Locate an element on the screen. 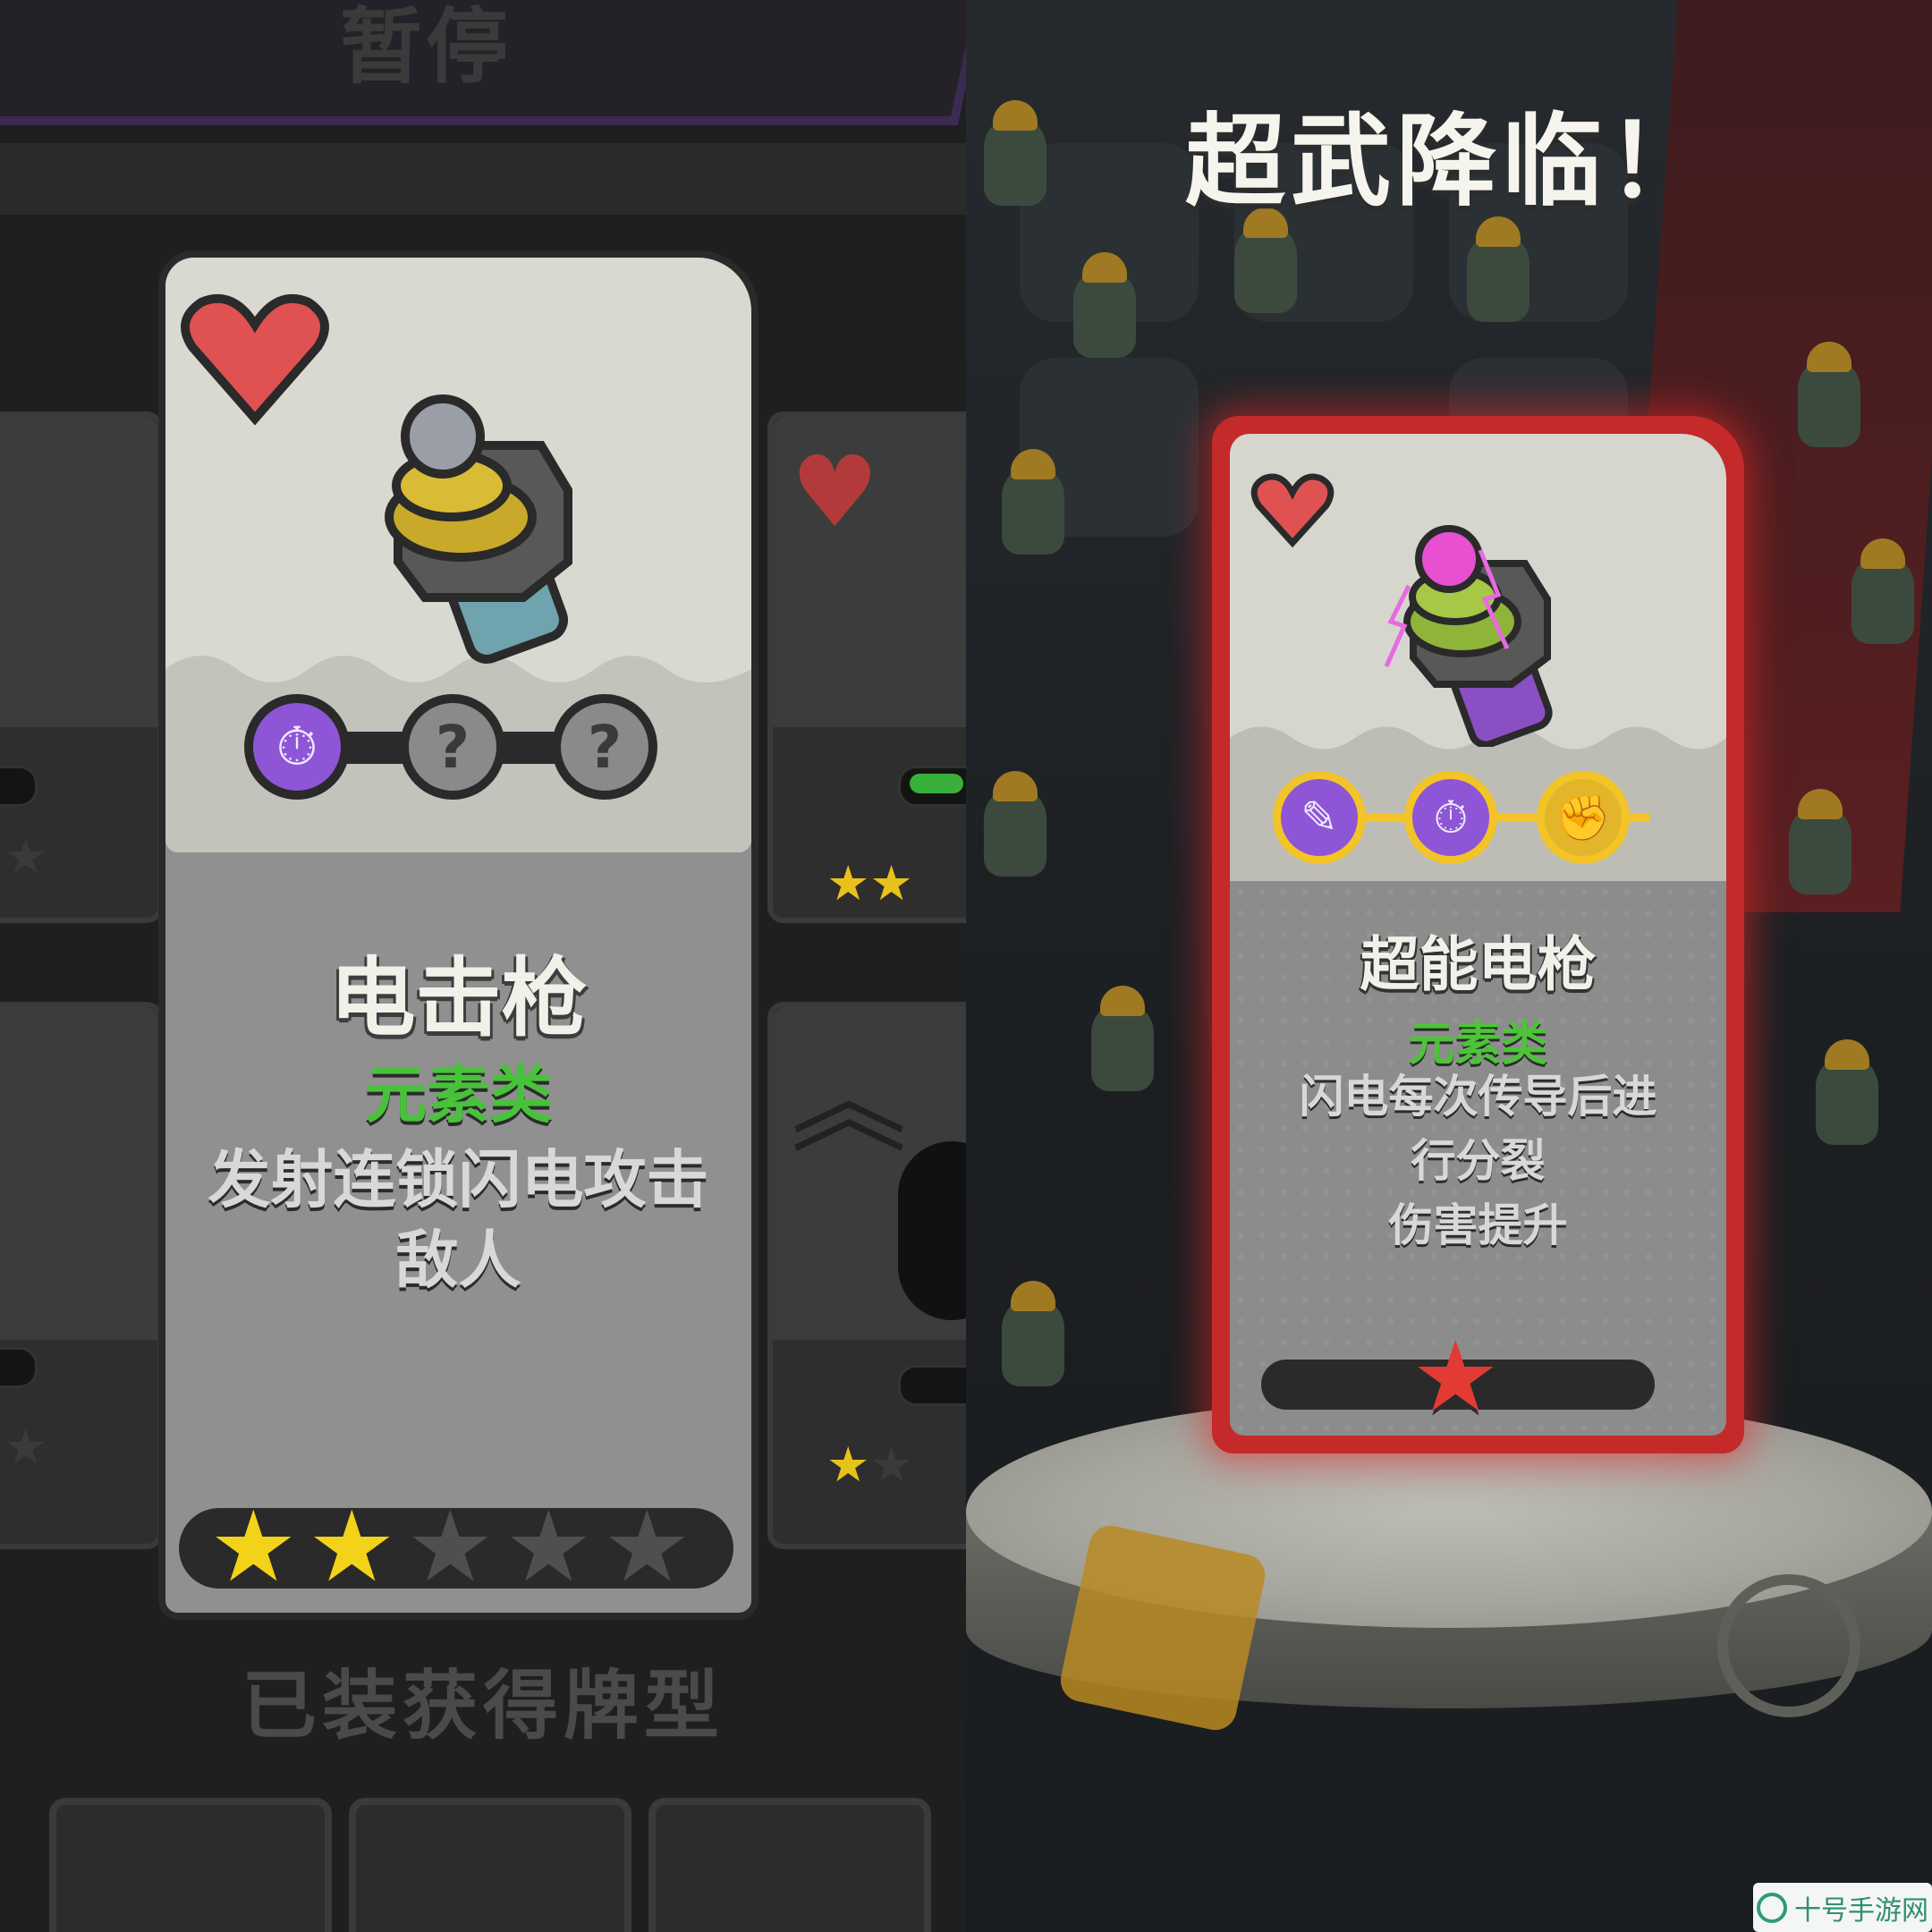  bg-card: ︽ ★★ is located at coordinates (866, 1275).